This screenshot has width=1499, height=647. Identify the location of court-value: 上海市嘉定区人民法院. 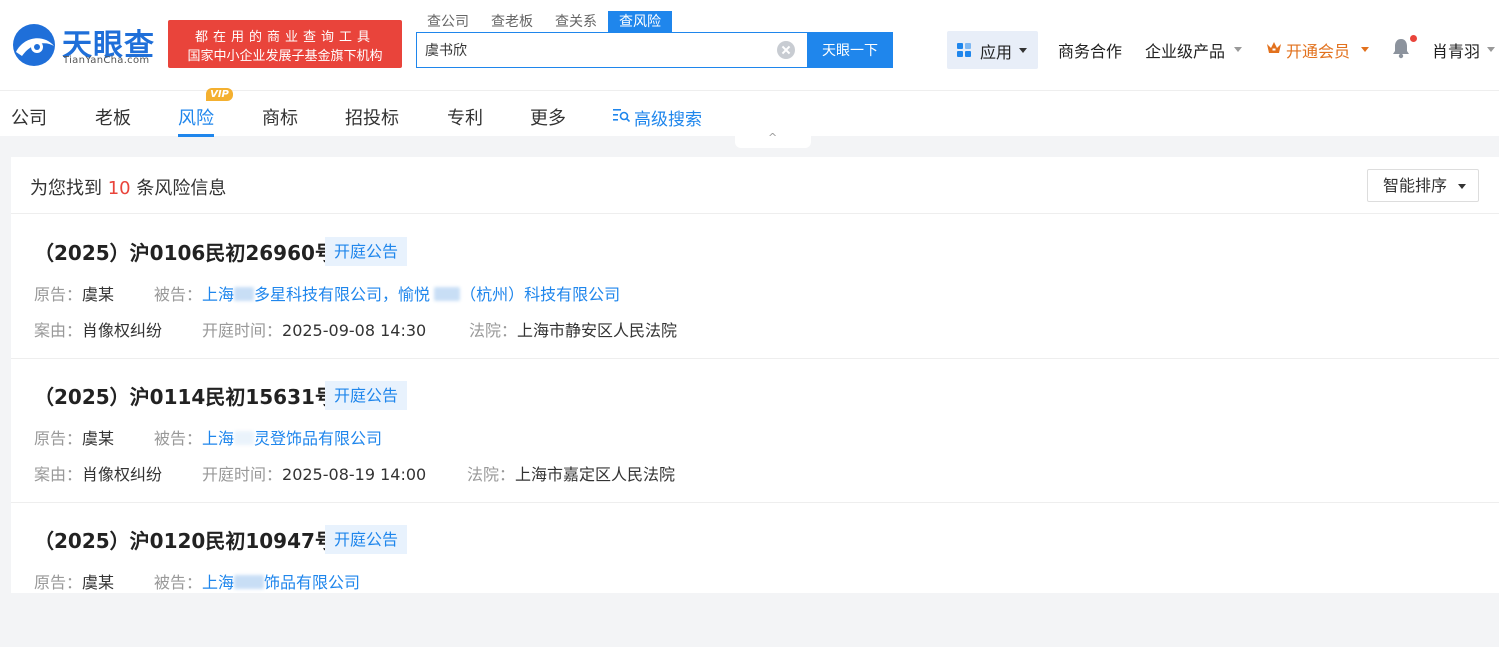
(595, 474).